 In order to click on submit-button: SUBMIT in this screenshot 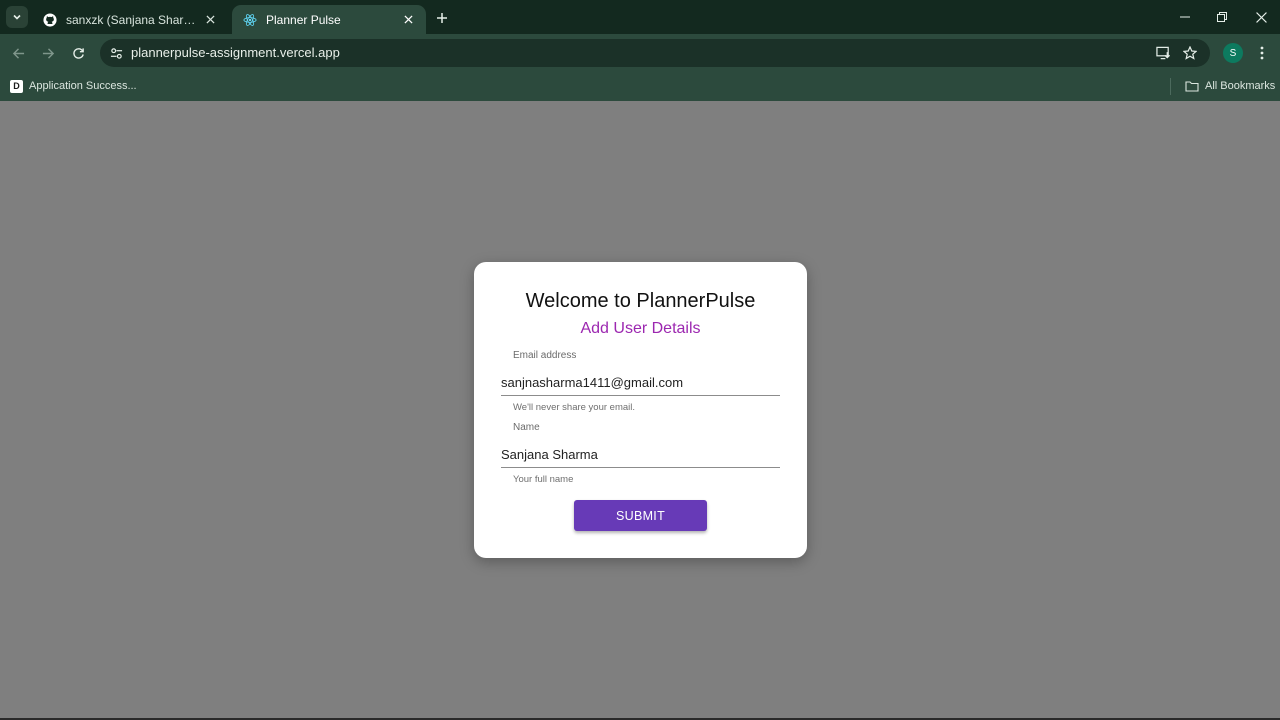, I will do `click(640, 515)`.